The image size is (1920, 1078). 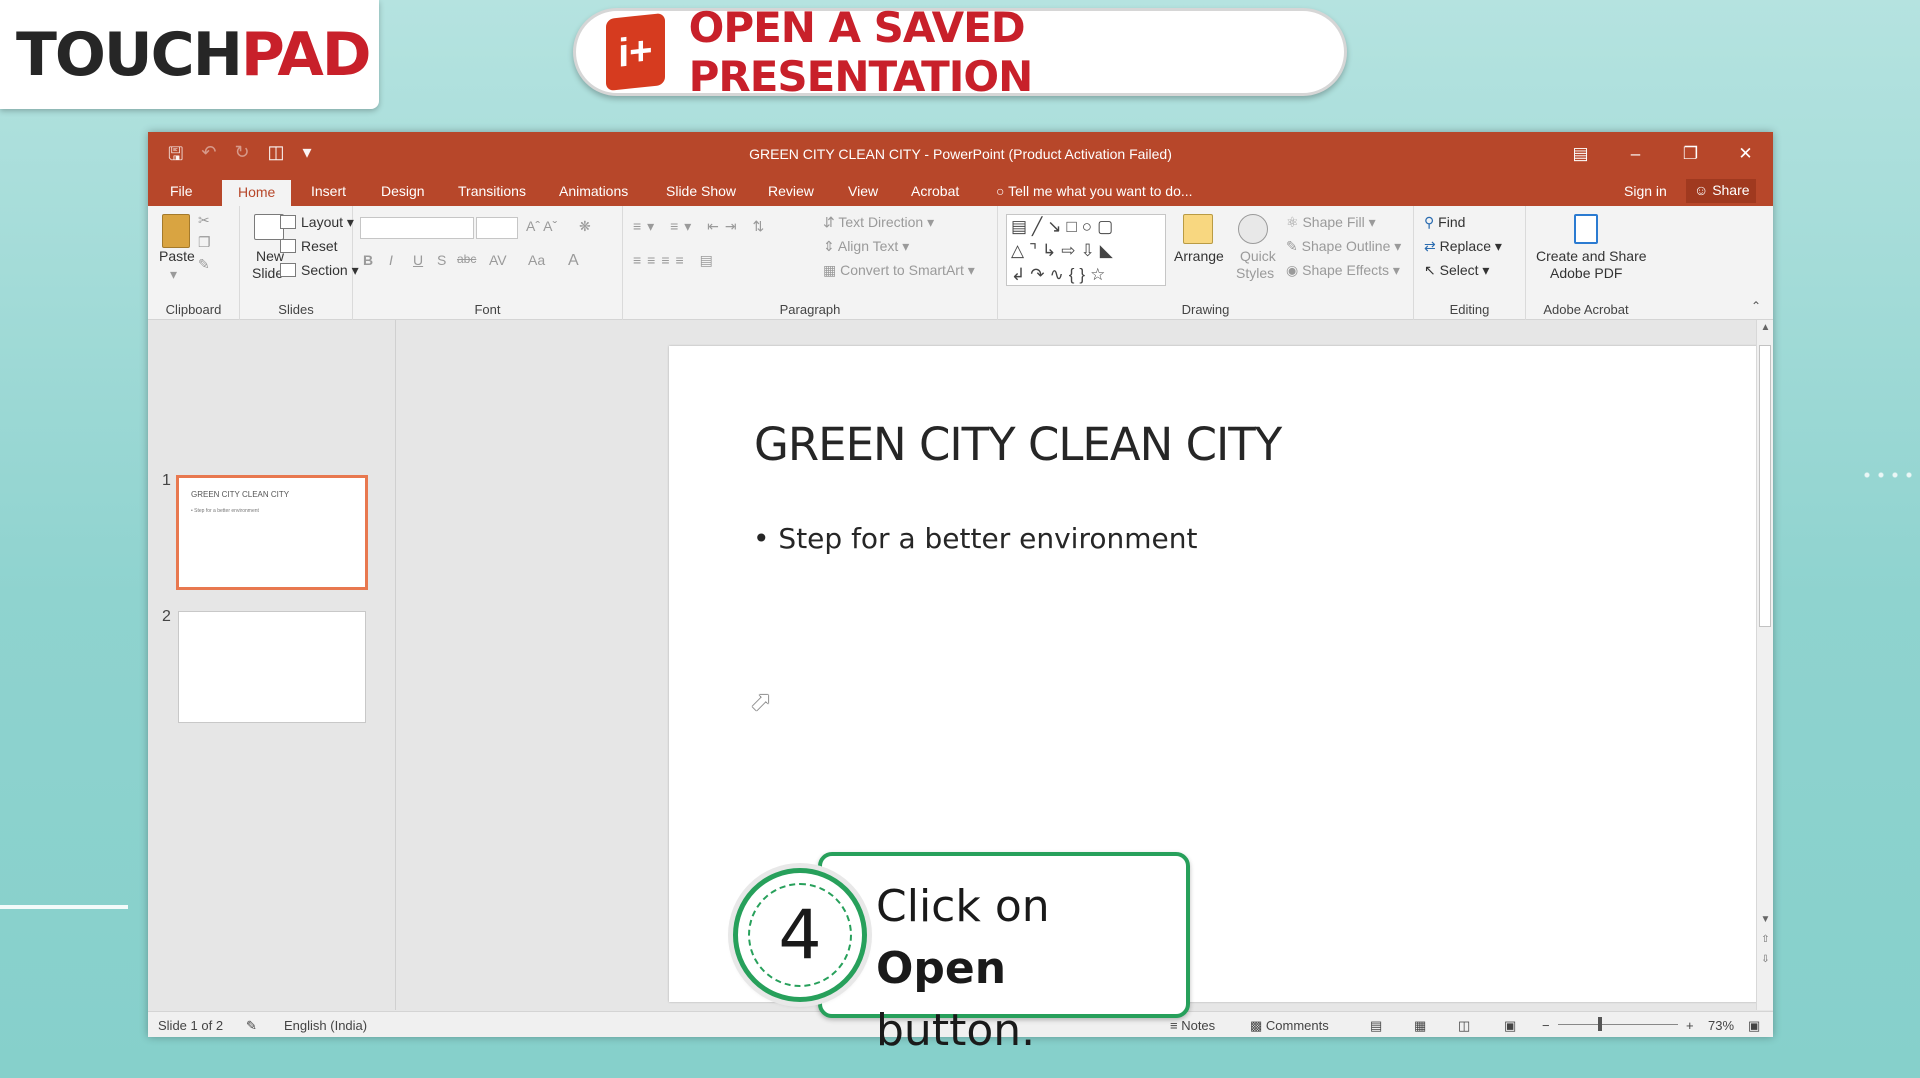 I want to click on notes-label: Notes, so click(x=1198, y=1025).